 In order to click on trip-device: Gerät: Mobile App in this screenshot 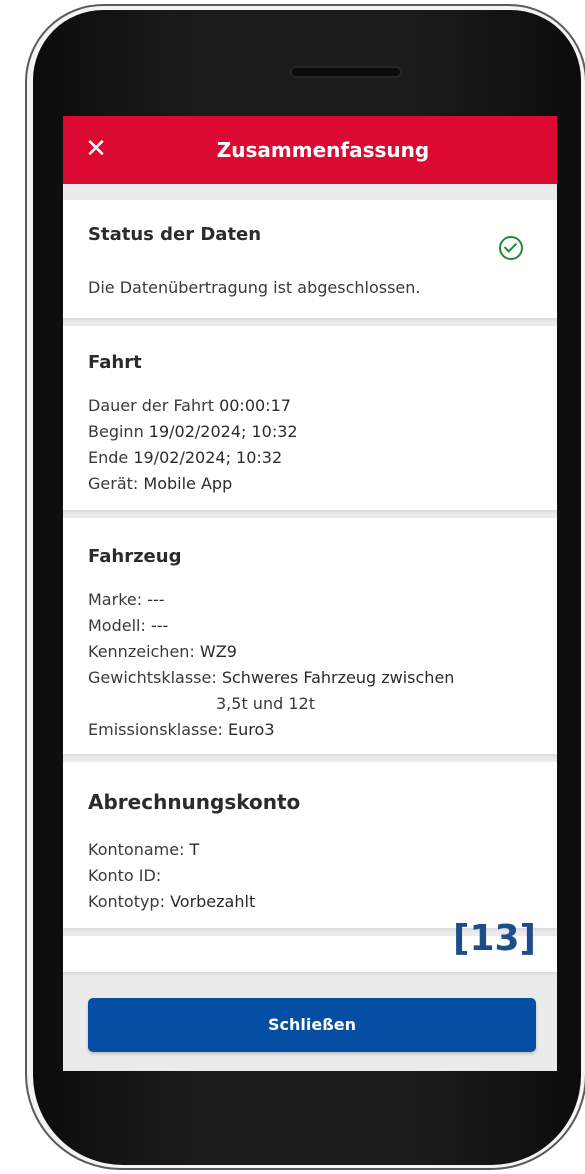, I will do `click(160, 483)`.